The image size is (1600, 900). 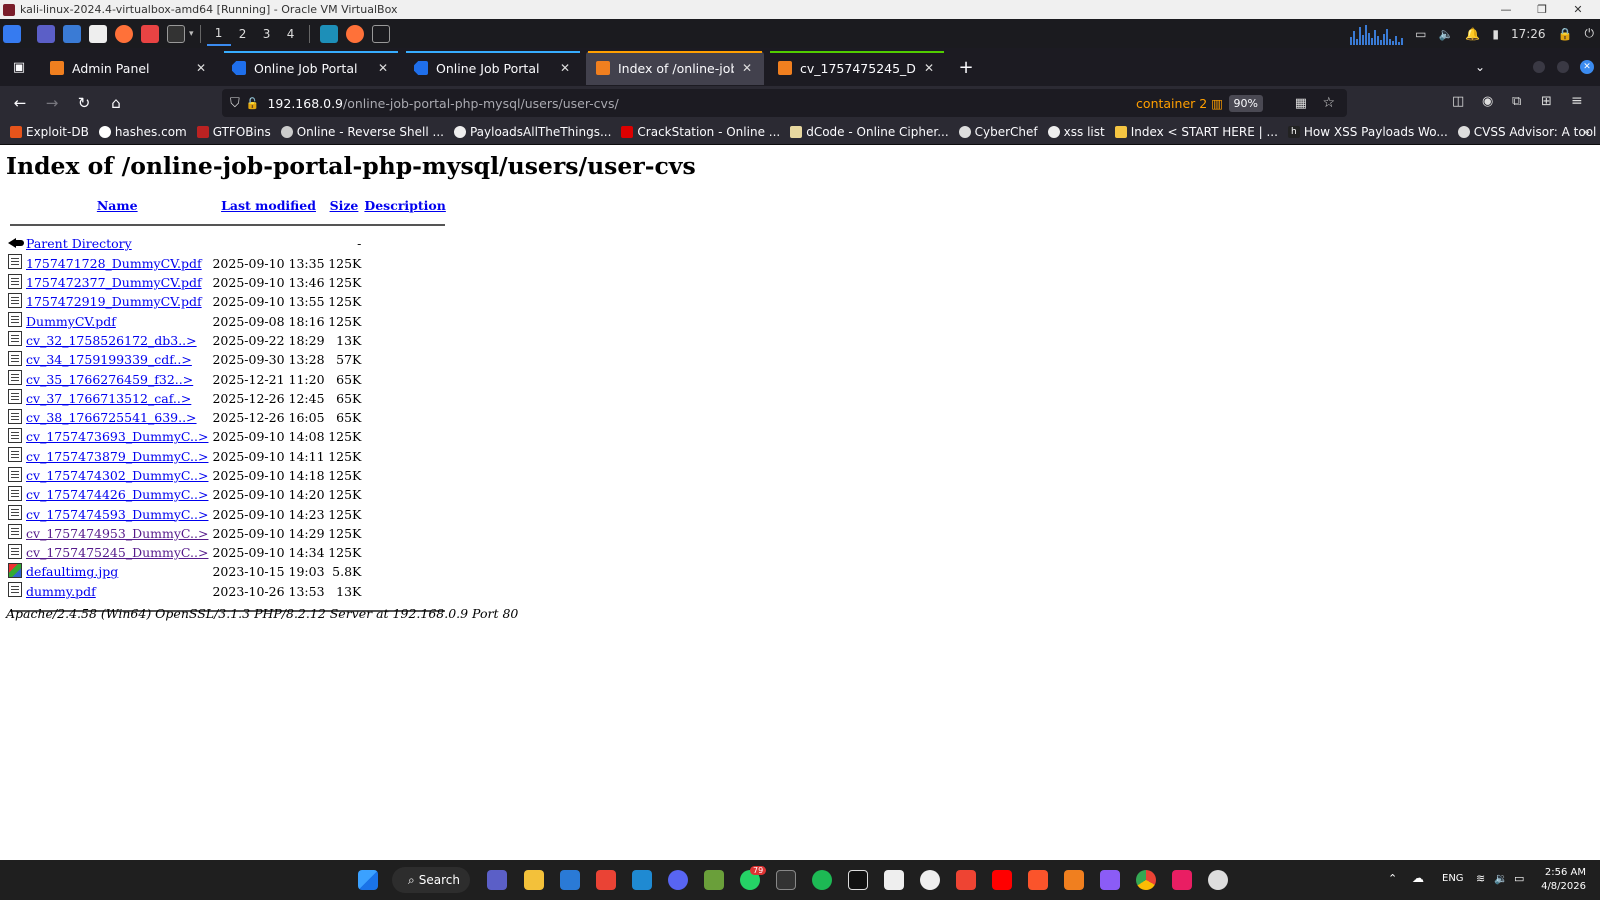 What do you see at coordinates (1110, 880) in the screenshot?
I see `obsidian-icon` at bounding box center [1110, 880].